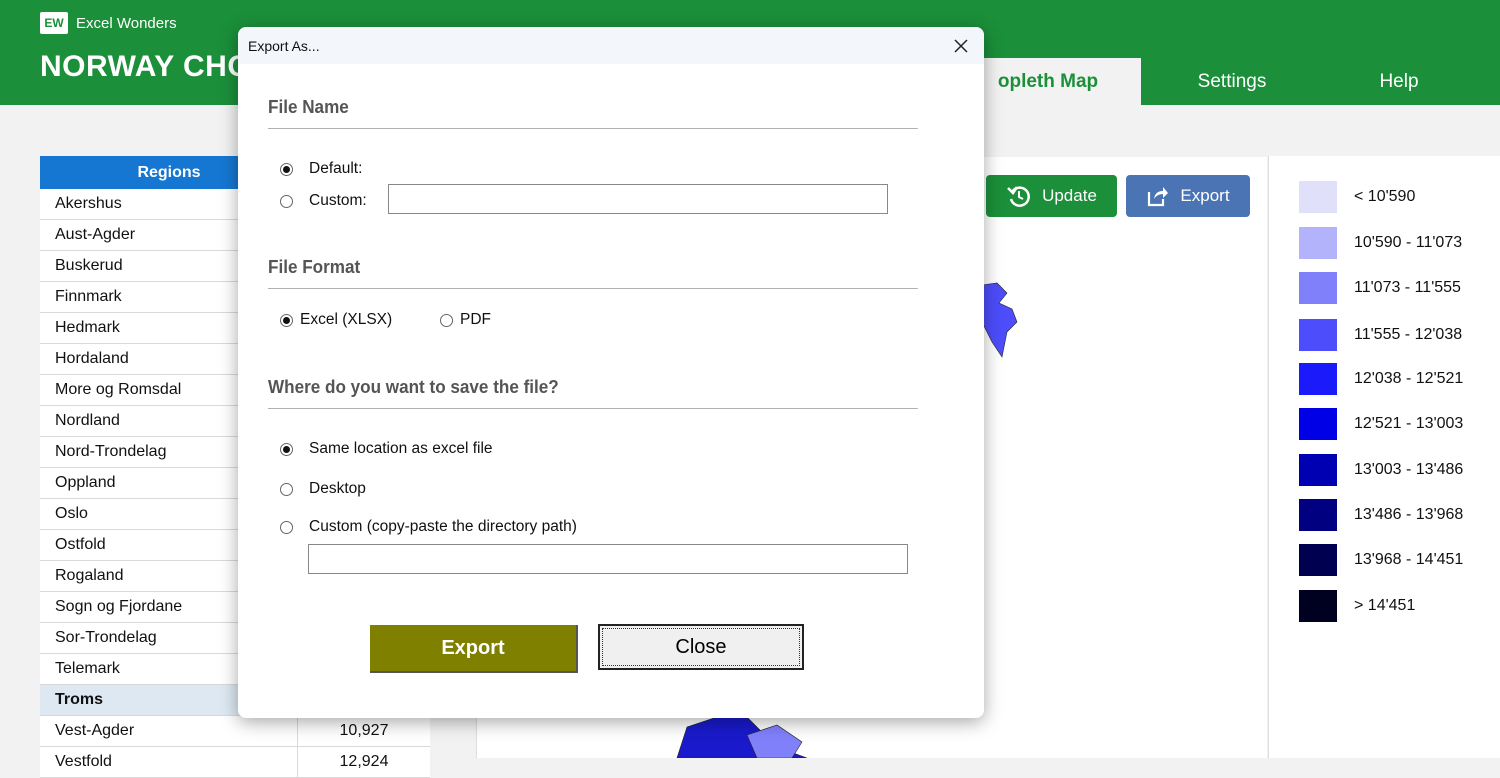 This screenshot has width=1500, height=778. I want to click on save-custom-option: Custom (copy-paste the directory path), so click(428, 527).